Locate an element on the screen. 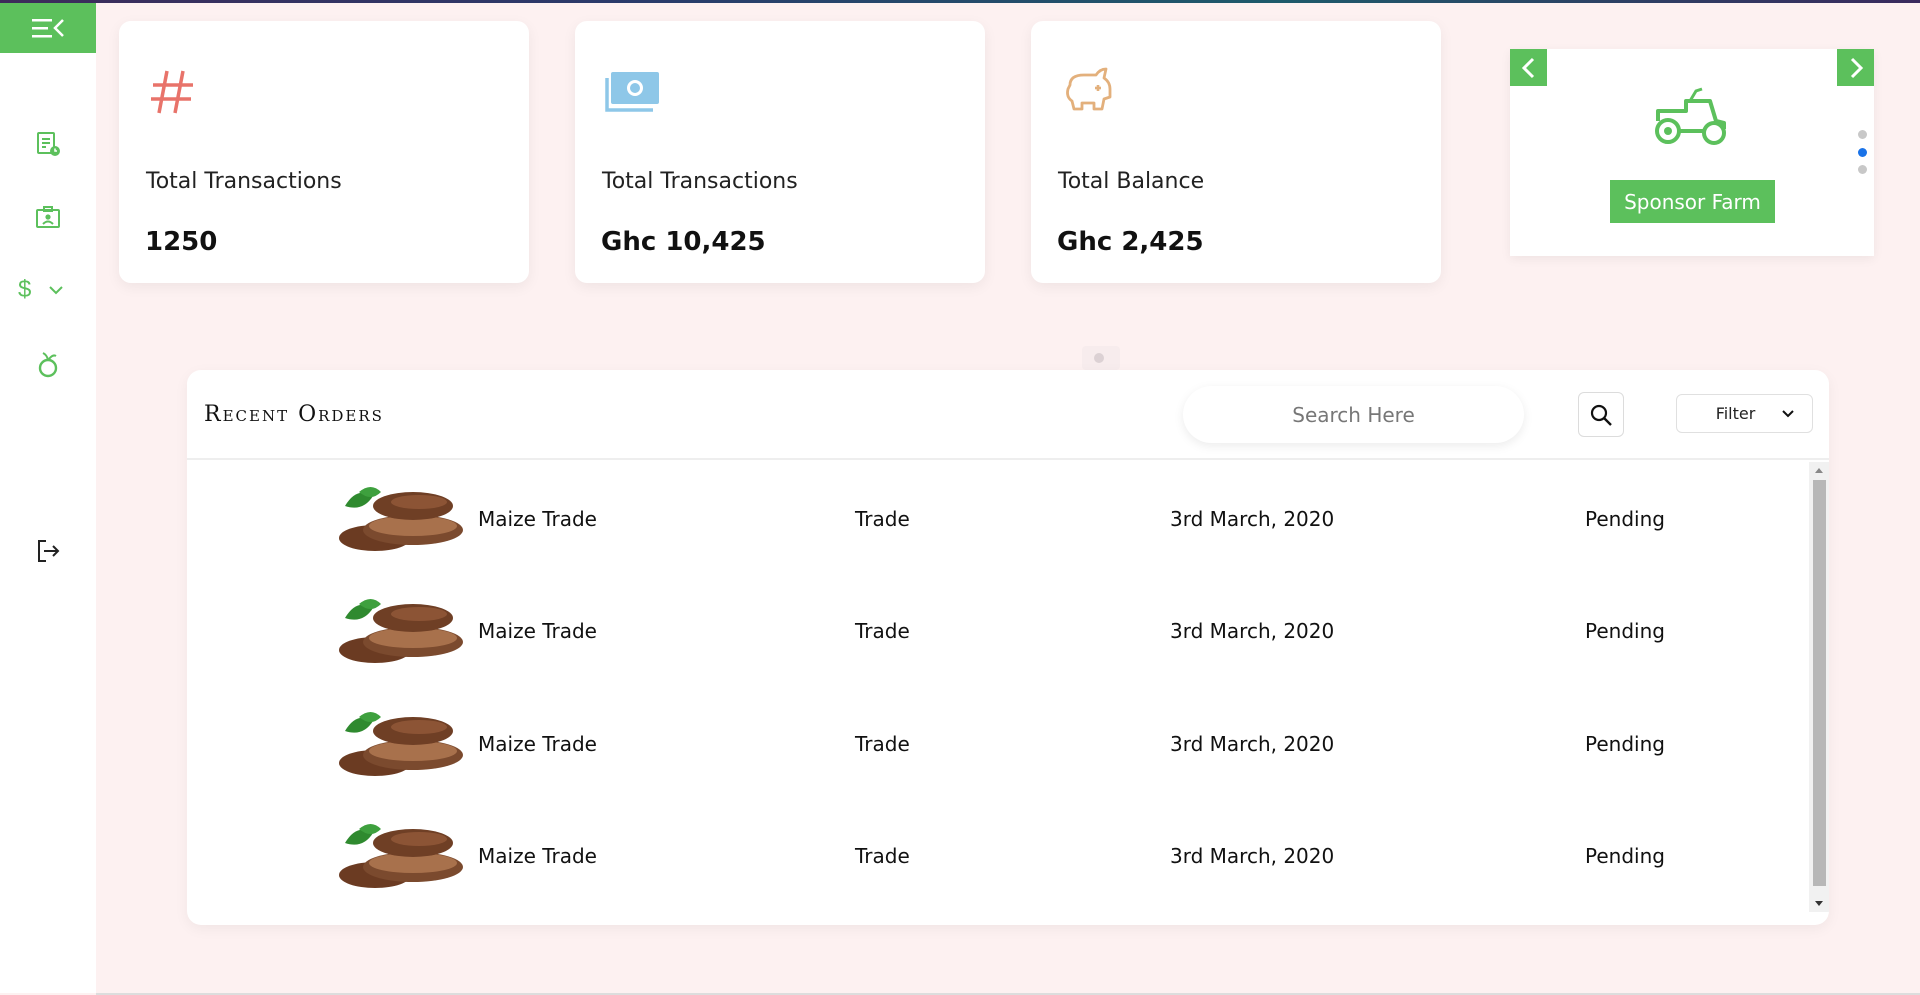 This screenshot has height=995, width=1920. stat-value: 1250 is located at coordinates (181, 242).